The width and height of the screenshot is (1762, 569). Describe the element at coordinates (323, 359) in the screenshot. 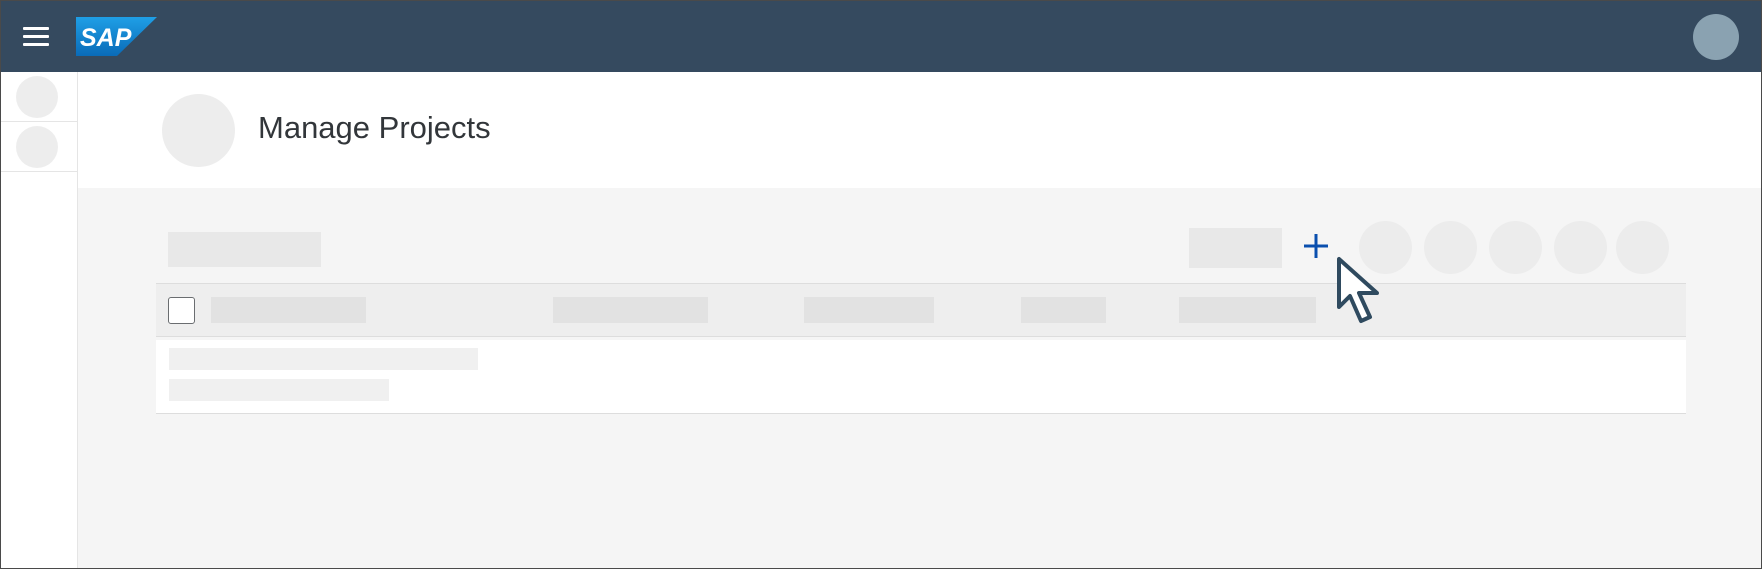

I see `row-primary-text-placeholder` at that location.